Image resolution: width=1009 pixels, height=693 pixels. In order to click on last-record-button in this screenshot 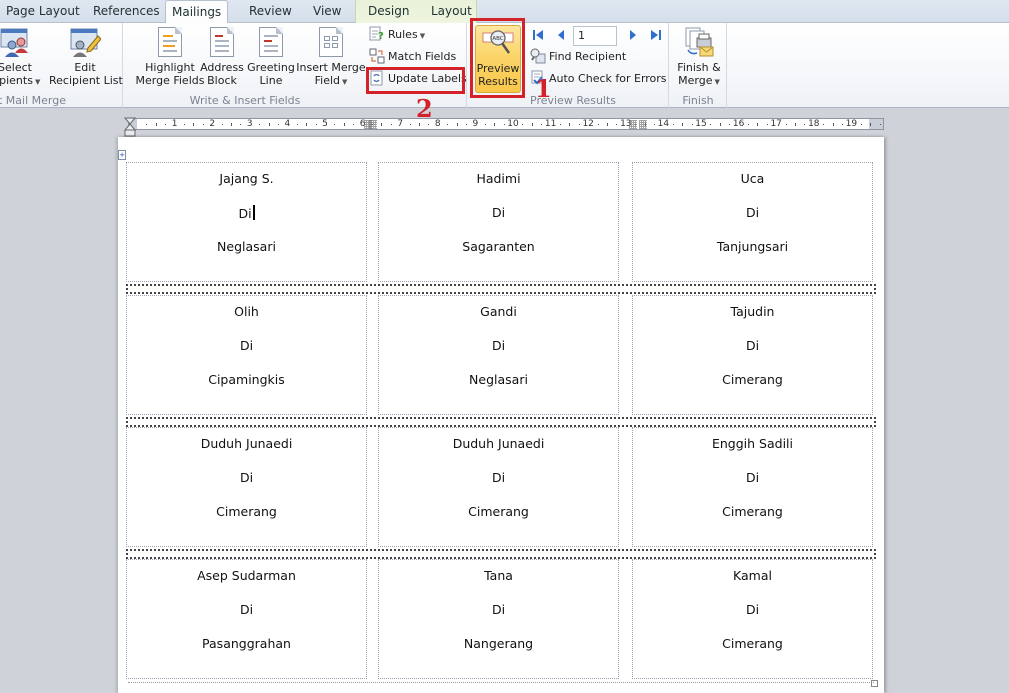, I will do `click(656, 35)`.